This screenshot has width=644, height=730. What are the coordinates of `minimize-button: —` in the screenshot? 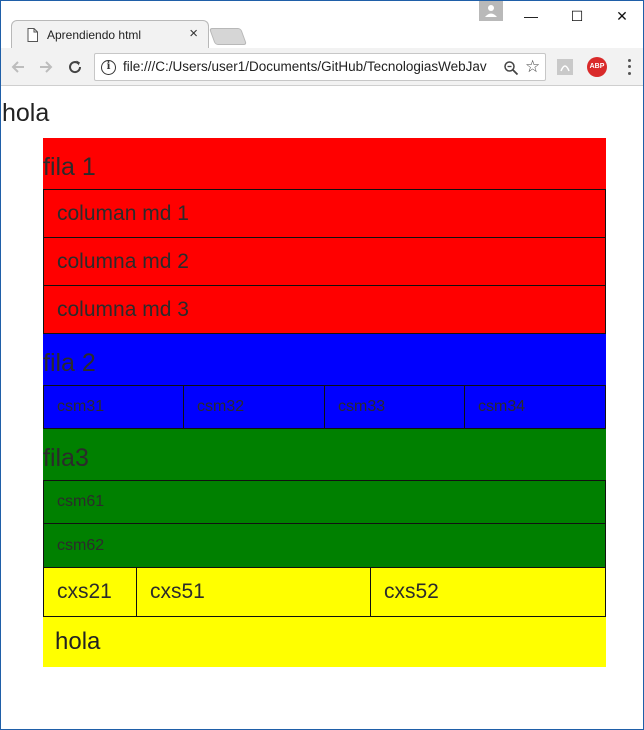 It's located at (531, 16).